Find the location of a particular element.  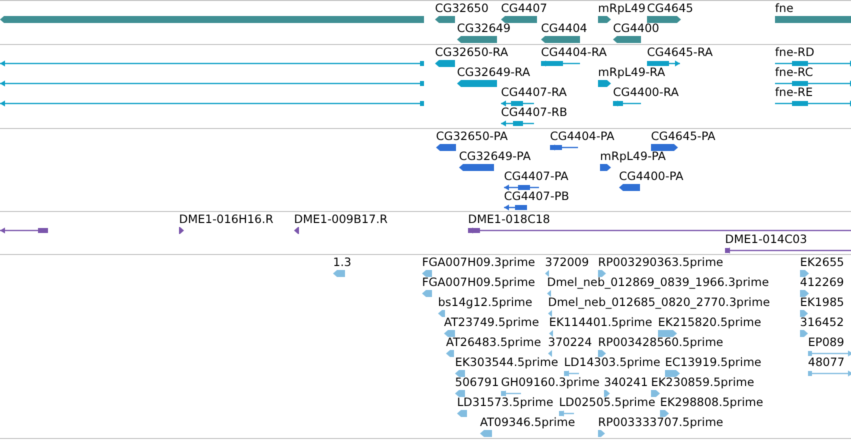

feature-label: DME1-009B17.R is located at coordinates (341, 219).